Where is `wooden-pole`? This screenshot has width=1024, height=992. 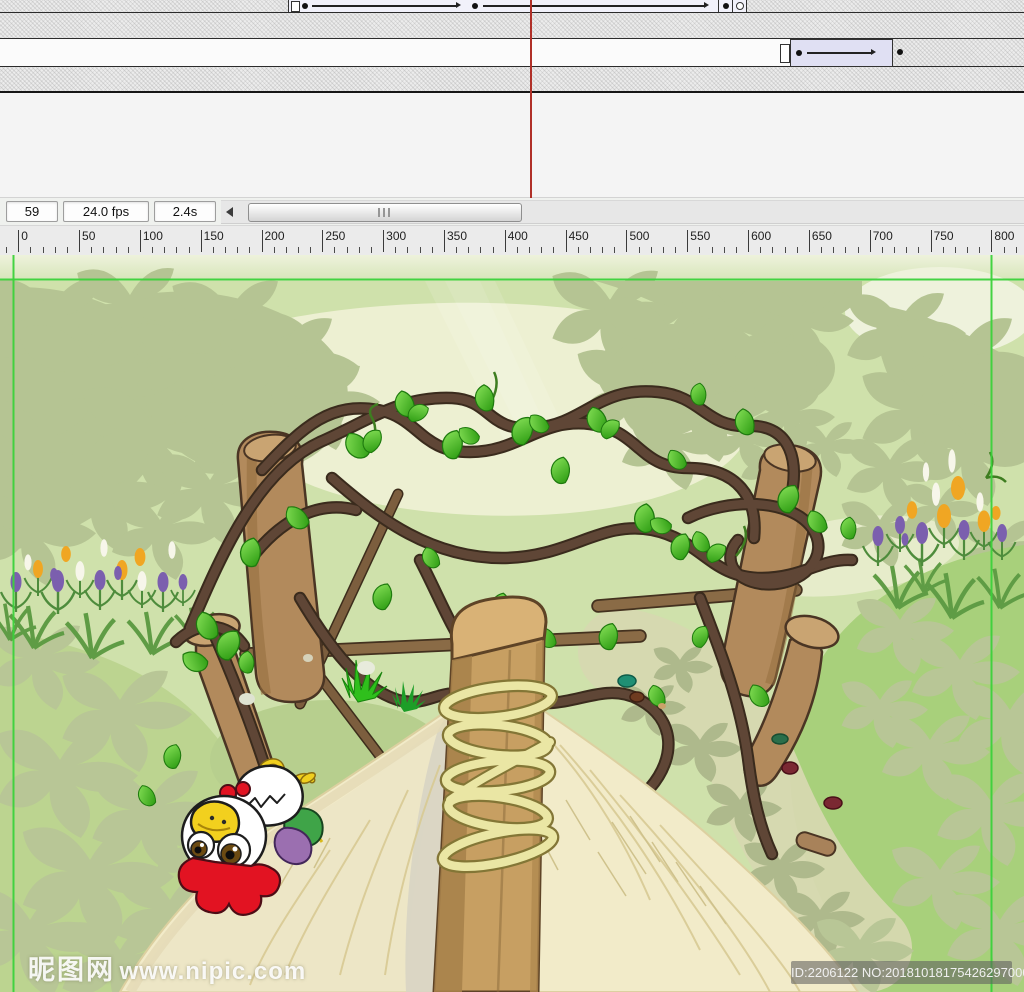
wooden-pole is located at coordinates (496, 793).